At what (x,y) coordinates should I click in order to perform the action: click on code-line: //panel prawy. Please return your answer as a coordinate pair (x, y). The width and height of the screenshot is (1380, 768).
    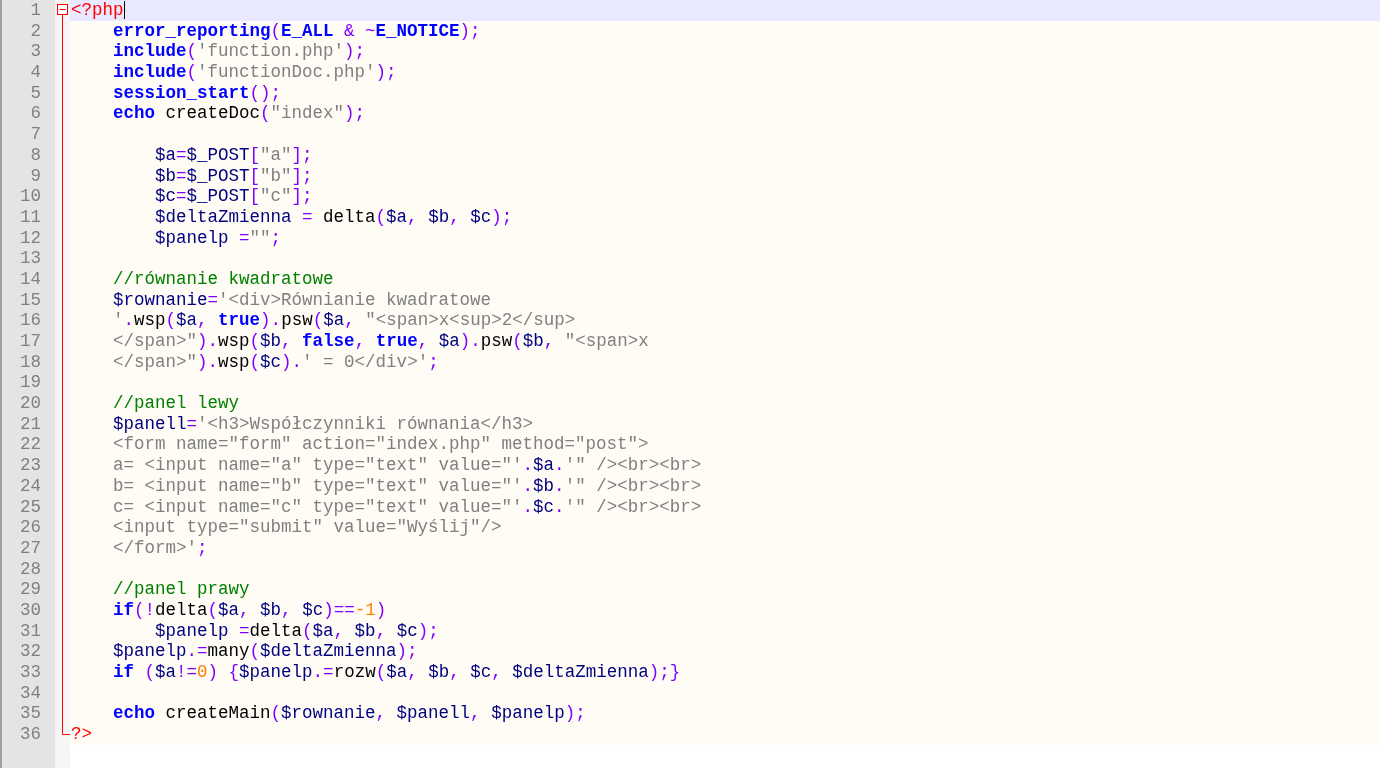
    Looking at the image, I should click on (181, 589).